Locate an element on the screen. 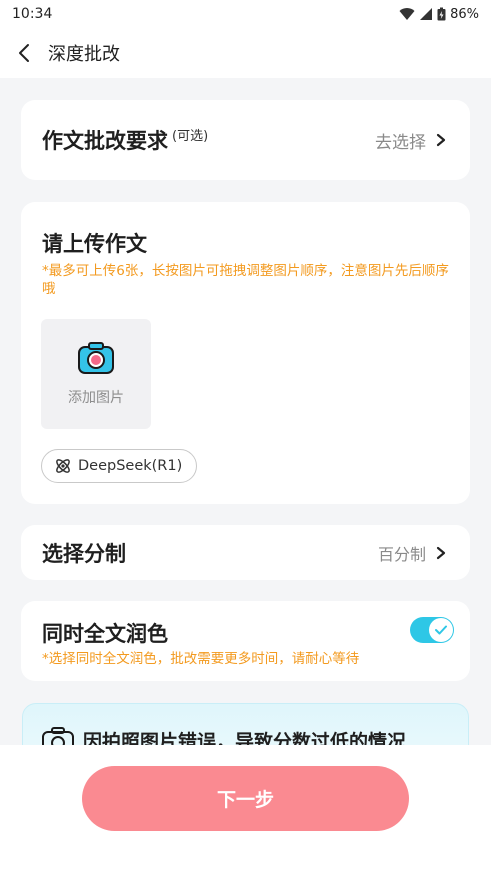  chevron-left-icon is located at coordinates (24, 53).